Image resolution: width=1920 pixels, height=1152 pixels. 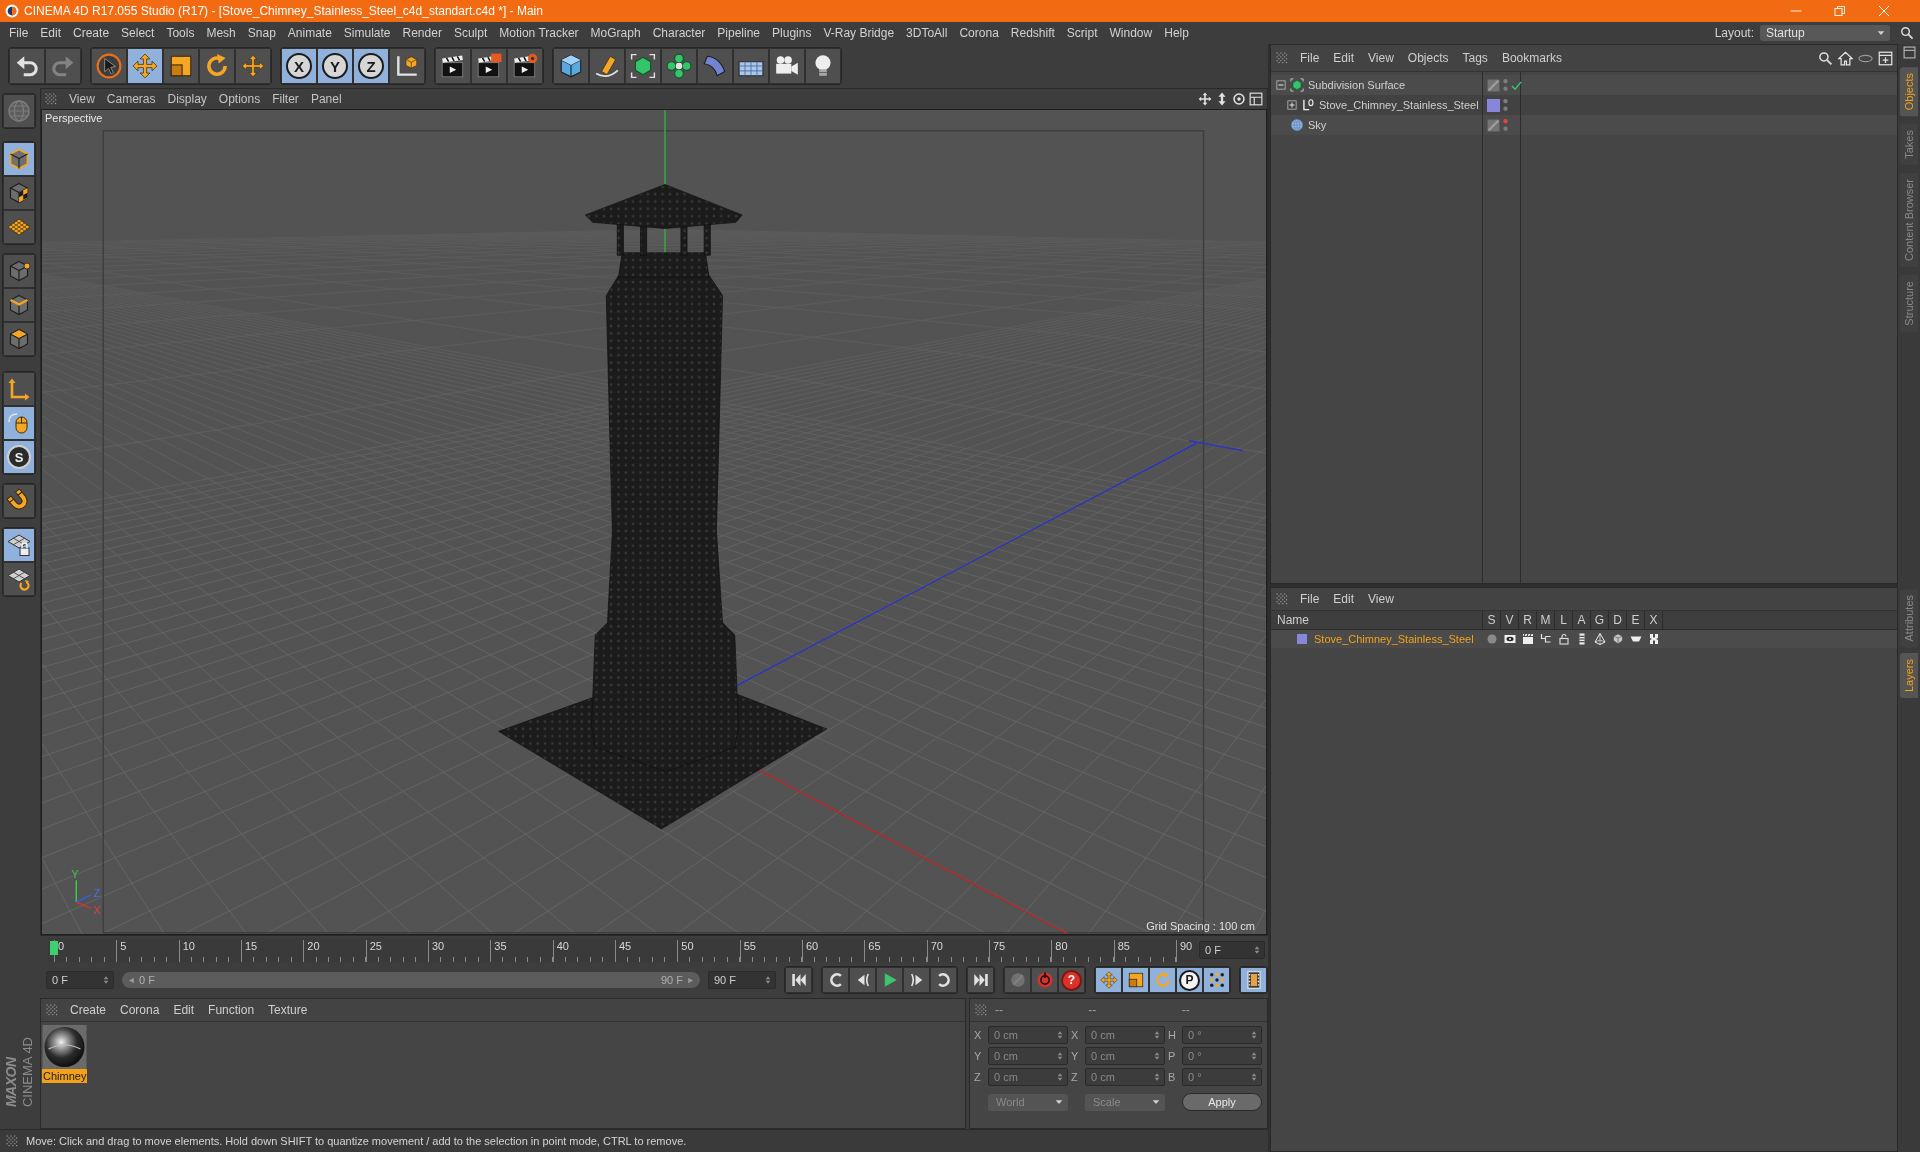 I want to click on end-frame-field: 90 F, so click(x=742, y=980).